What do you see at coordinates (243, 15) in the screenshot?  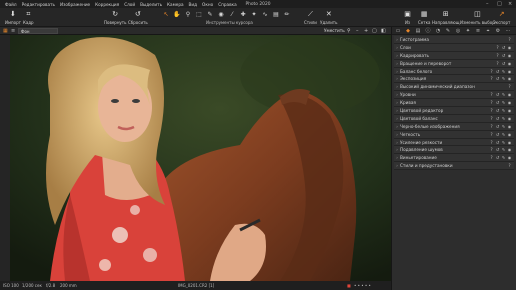 I see `heal-tool-icon: ✚` at bounding box center [243, 15].